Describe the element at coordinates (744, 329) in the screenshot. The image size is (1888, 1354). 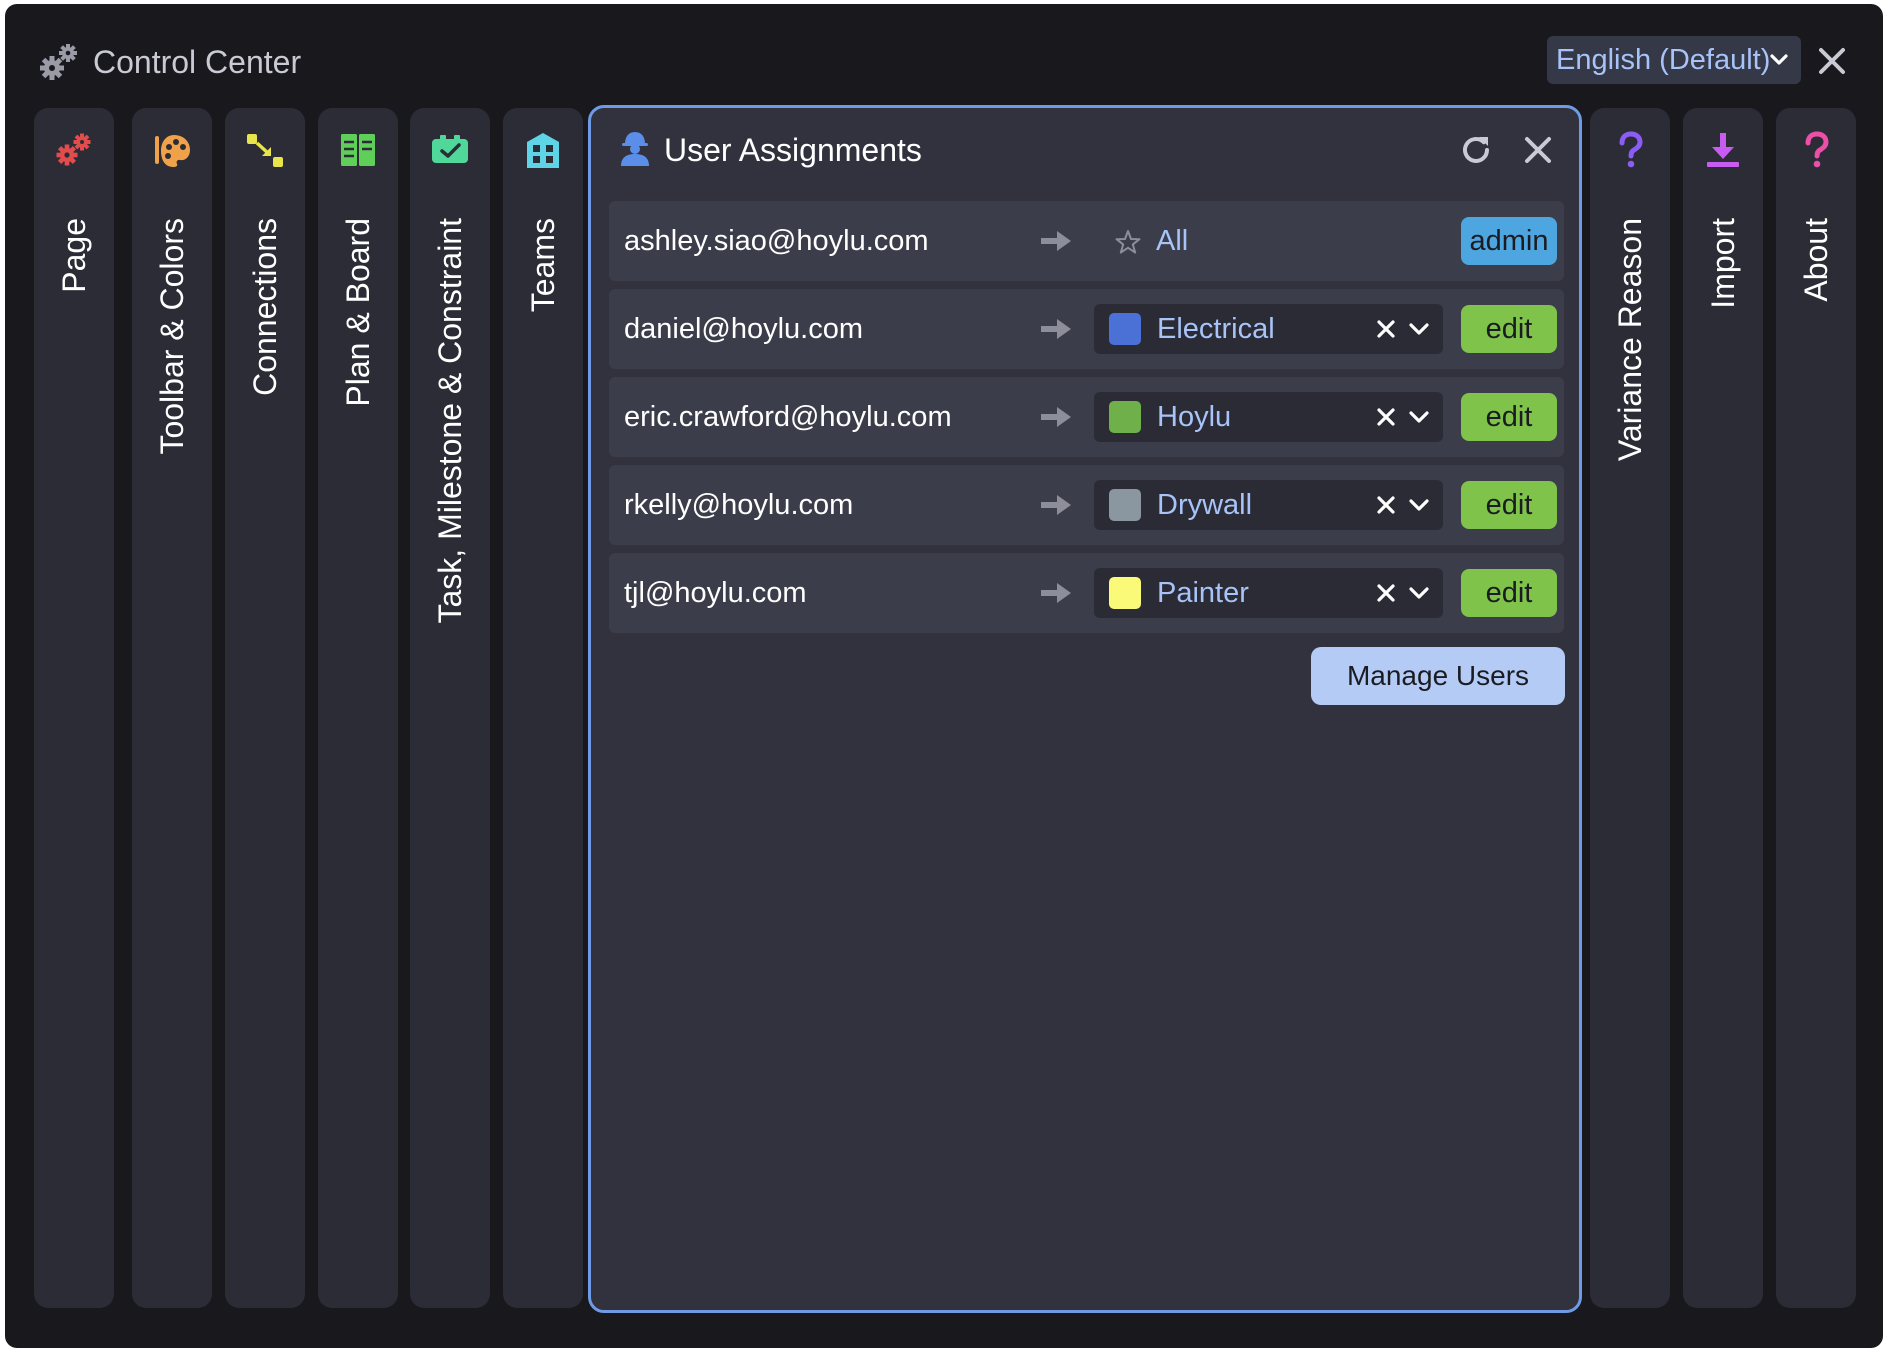
I see `user-email: daniel@hoylu.com` at that location.